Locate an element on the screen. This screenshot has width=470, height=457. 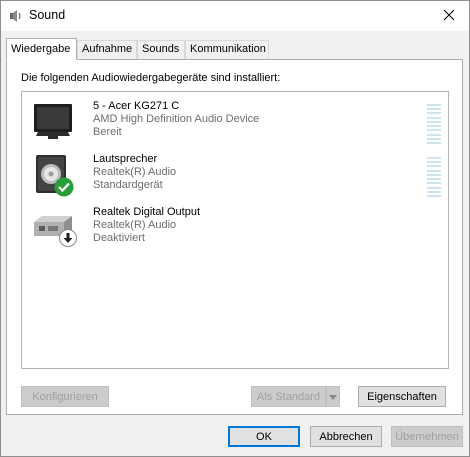
close-icon is located at coordinates (449, 16).